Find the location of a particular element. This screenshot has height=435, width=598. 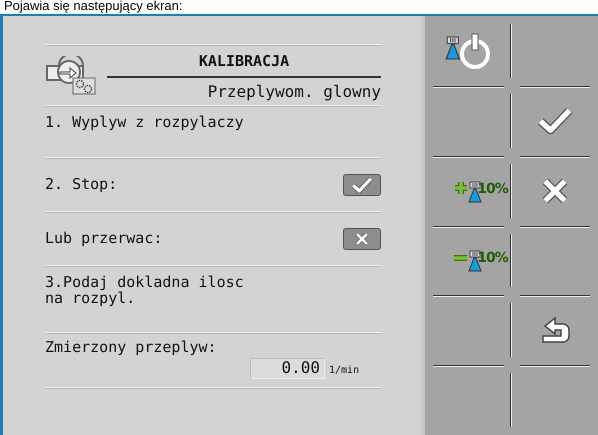

screen-subtitle: Przeplywom. glowny is located at coordinates (294, 91).